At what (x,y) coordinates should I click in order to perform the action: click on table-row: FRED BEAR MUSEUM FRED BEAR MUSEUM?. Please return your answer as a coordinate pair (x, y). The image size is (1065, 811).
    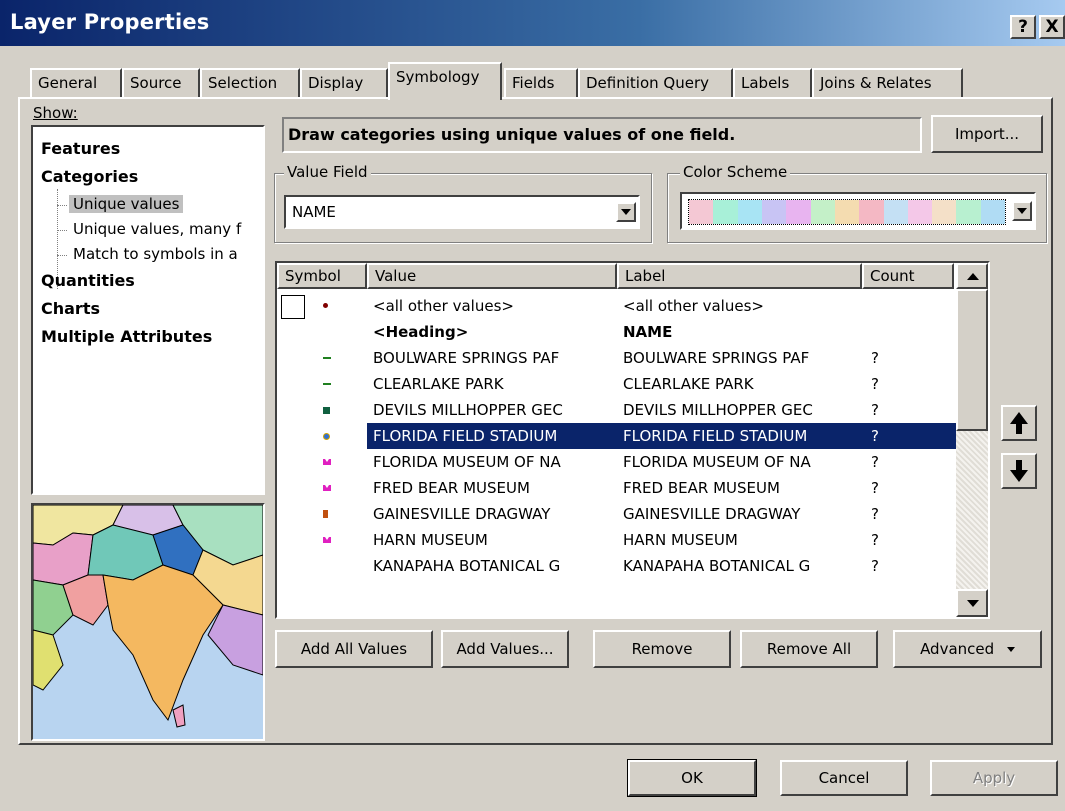
    Looking at the image, I should click on (613, 488).